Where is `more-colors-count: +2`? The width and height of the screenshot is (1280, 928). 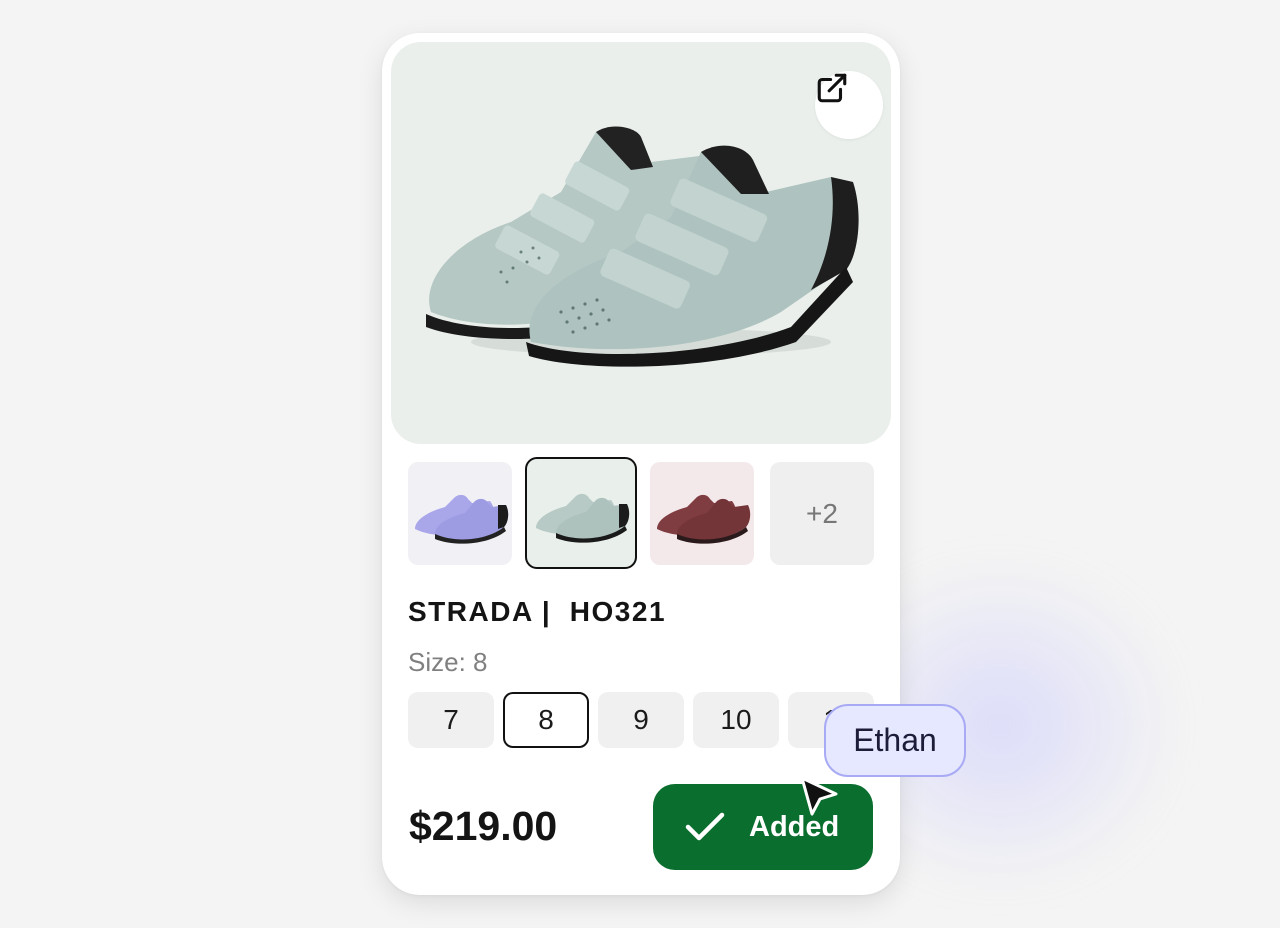 more-colors-count: +2 is located at coordinates (822, 513).